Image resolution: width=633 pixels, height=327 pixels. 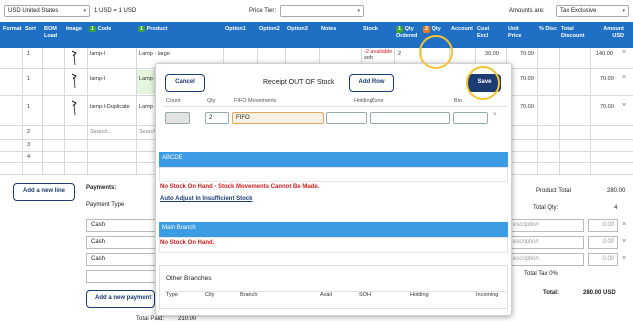 I want to click on col-stock: Stock, so click(x=370, y=29).